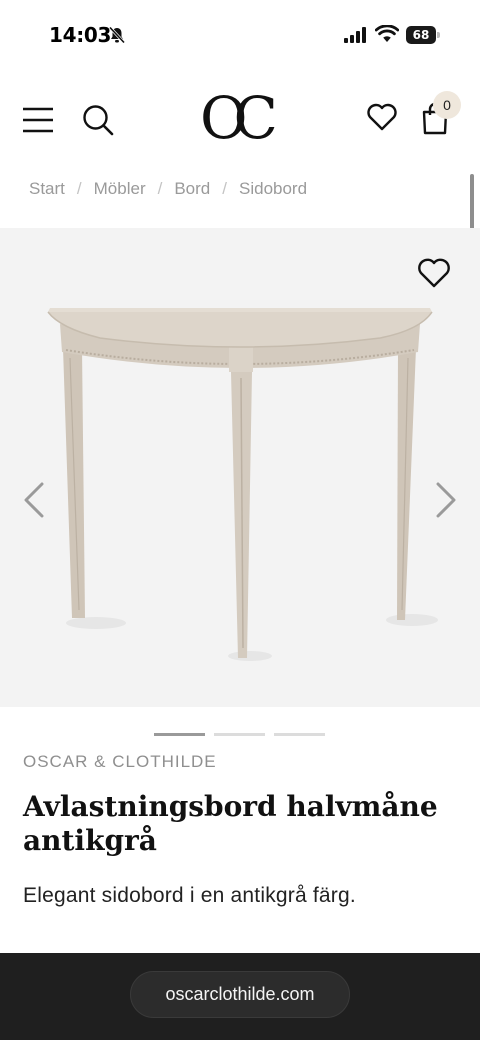 This screenshot has width=480, height=1040. I want to click on hamburger-menu-icon, so click(38, 120).